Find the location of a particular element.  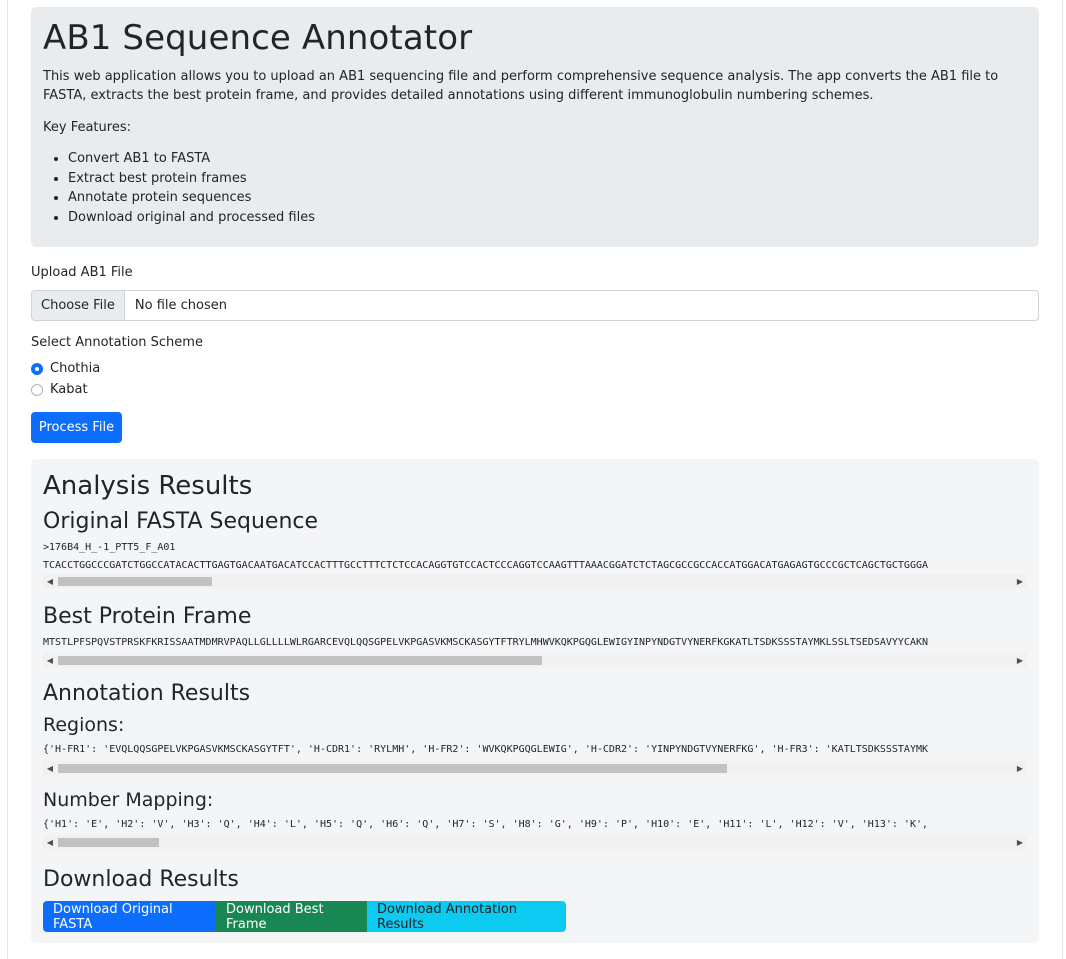

list-item: Download original and processed files is located at coordinates (547, 218).